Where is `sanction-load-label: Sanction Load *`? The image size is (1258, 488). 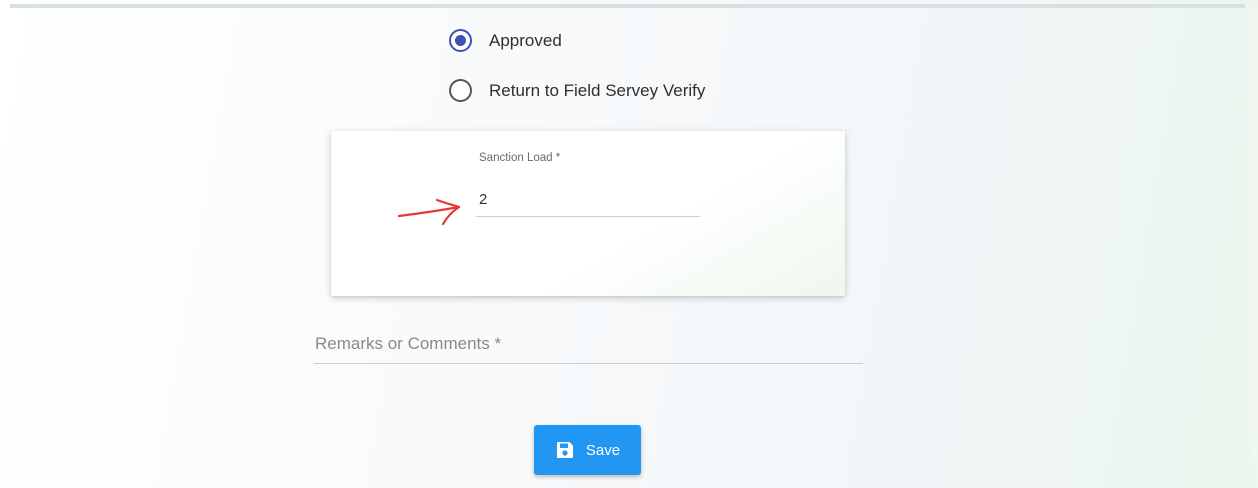 sanction-load-label: Sanction Load * is located at coordinates (520, 158).